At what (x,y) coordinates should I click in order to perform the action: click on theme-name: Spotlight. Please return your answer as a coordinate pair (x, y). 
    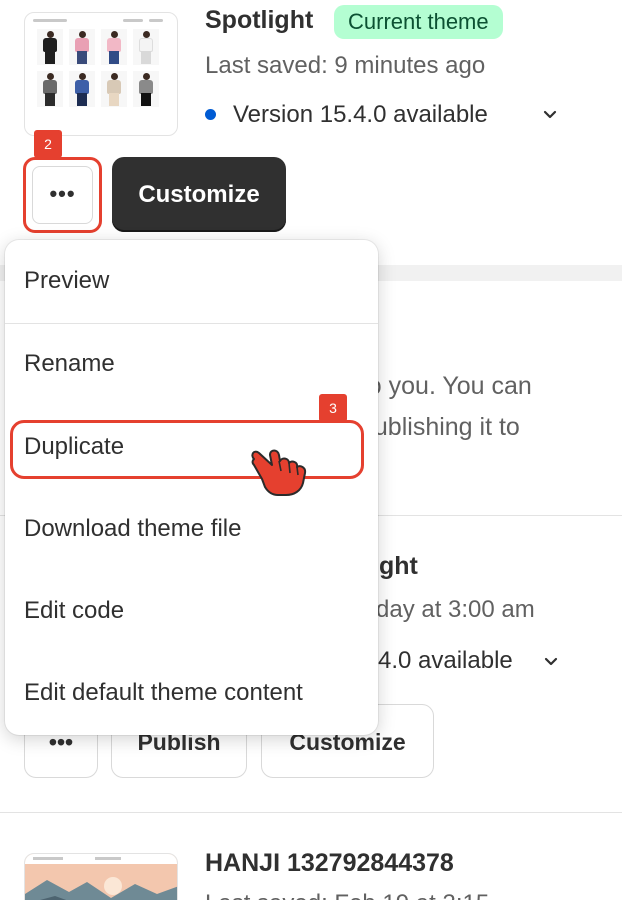
    Looking at the image, I should click on (259, 20).